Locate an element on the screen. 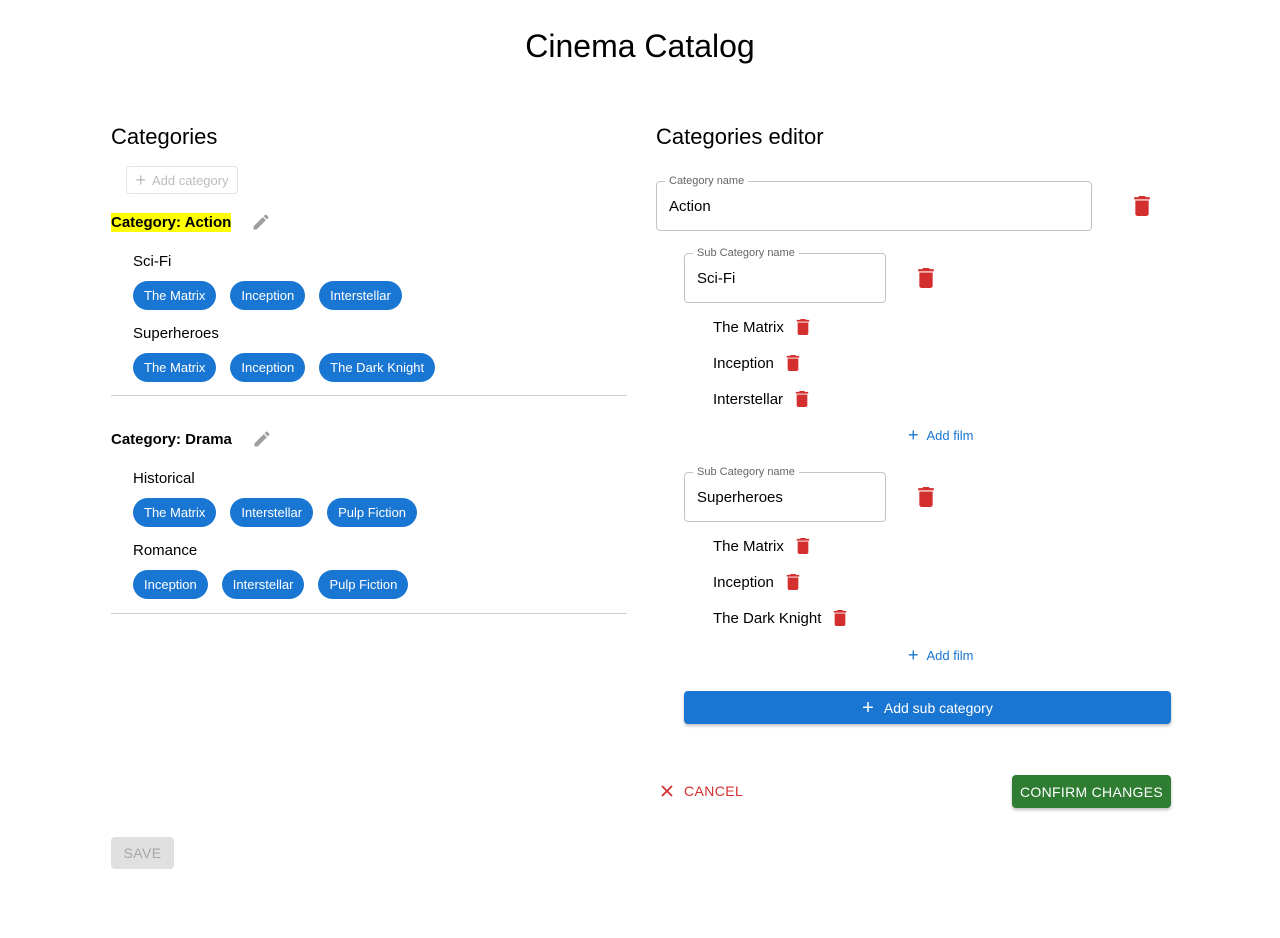  sub-category-name: Superheroes is located at coordinates (176, 333).